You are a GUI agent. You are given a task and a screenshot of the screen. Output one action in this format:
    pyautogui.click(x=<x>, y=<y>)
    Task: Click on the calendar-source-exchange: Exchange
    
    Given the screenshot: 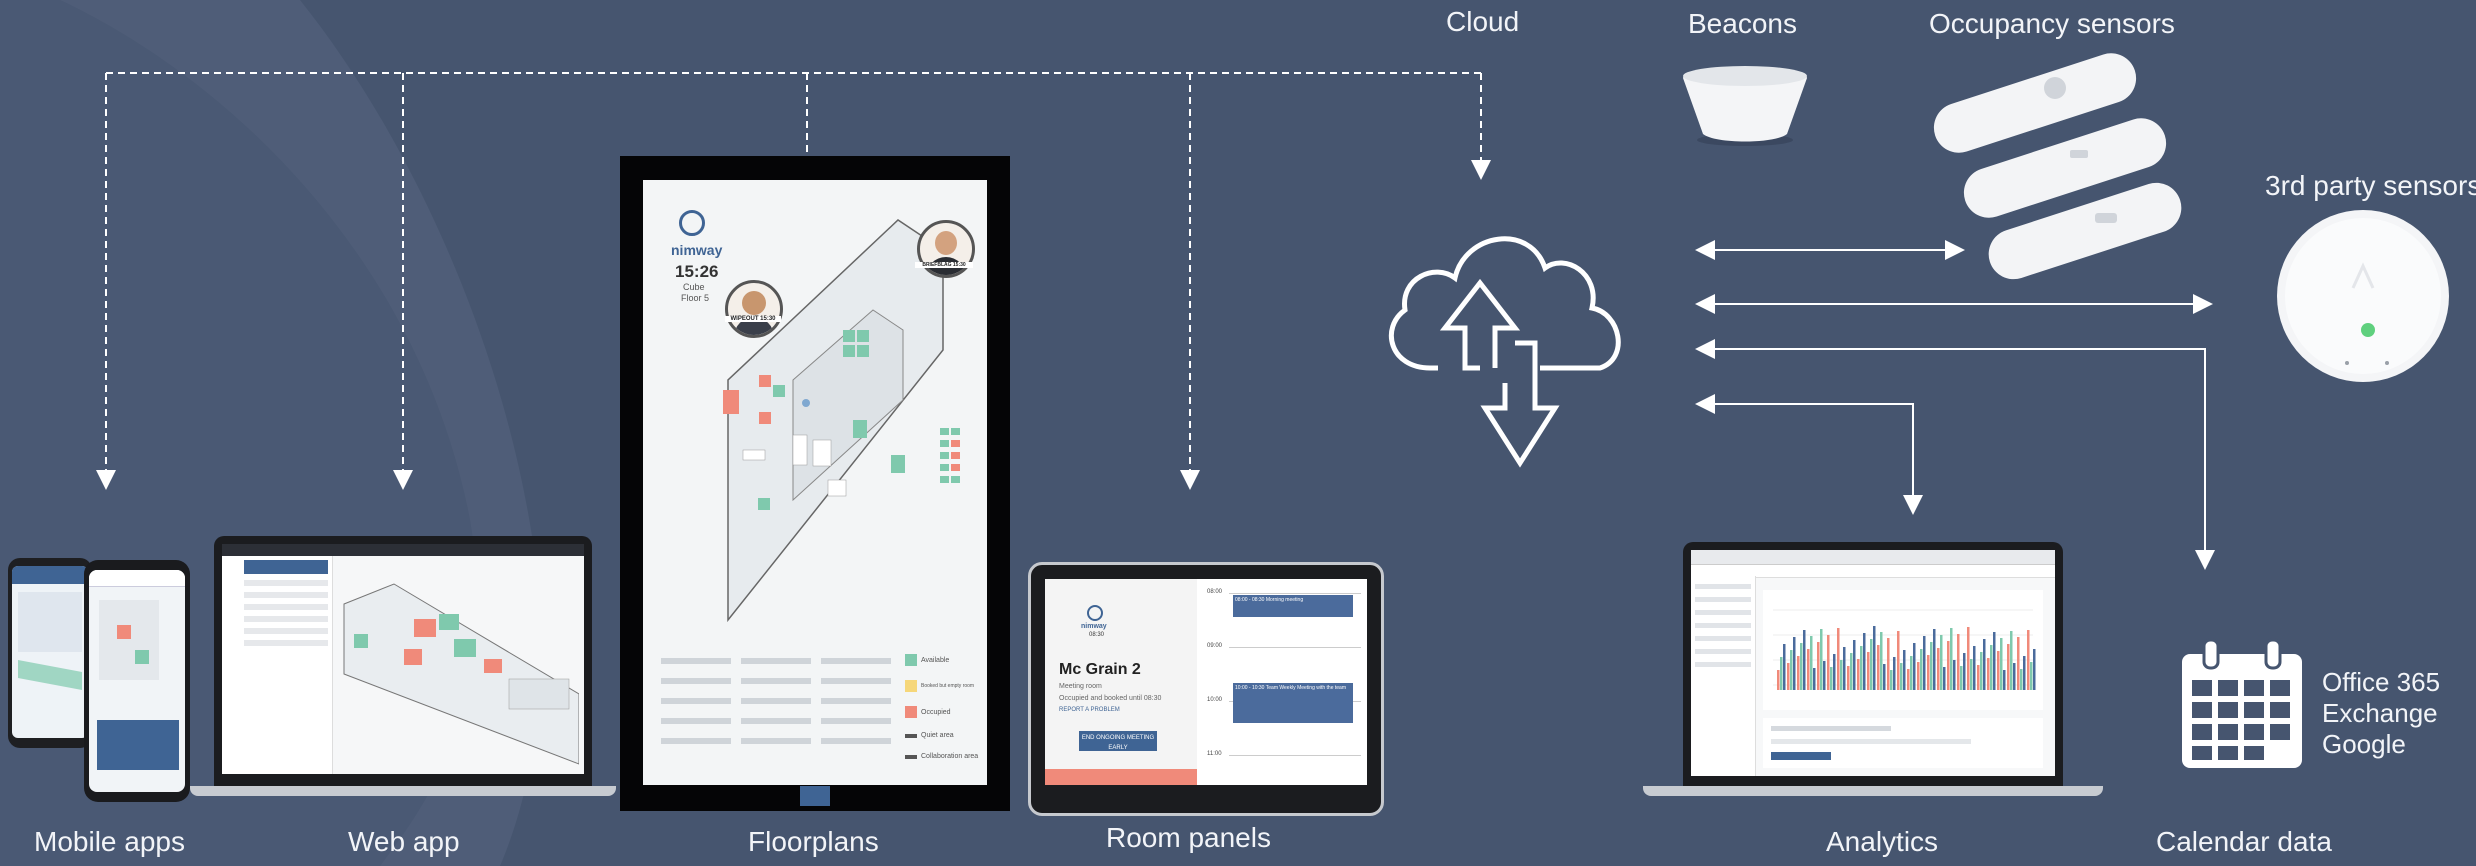 What is the action you would take?
    pyautogui.click(x=2380, y=713)
    